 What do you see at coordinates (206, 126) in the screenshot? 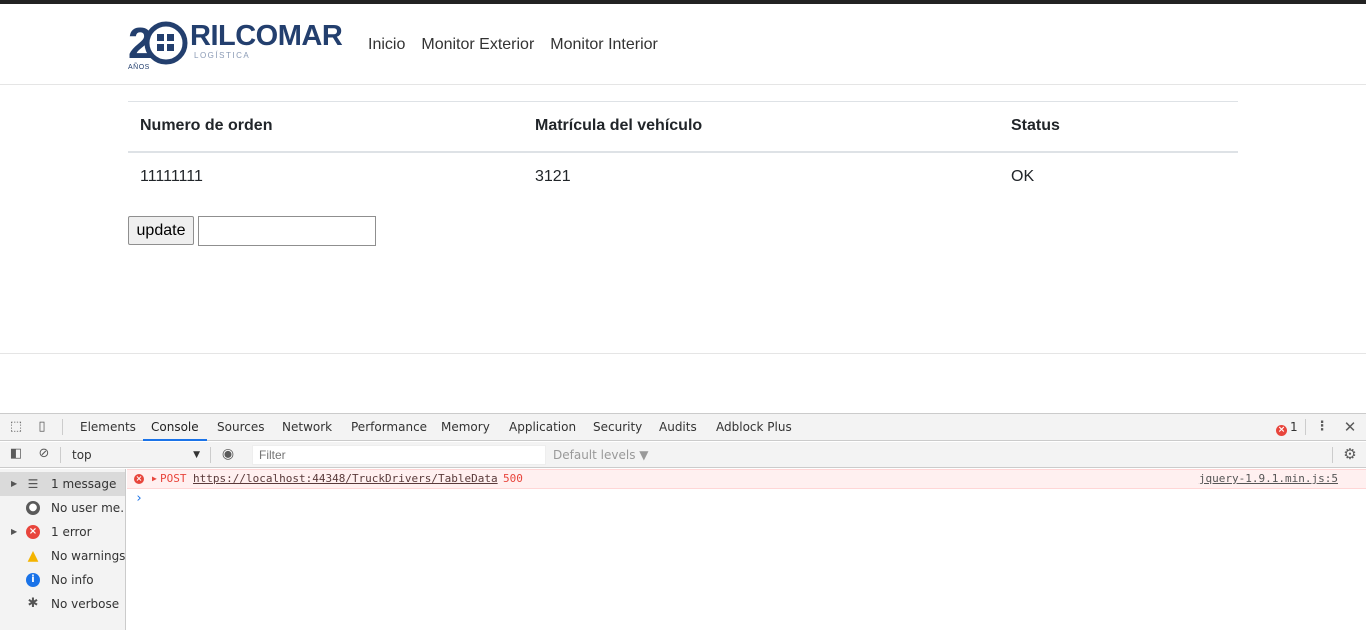
I see `header-numero-orden: Numero de orden` at bounding box center [206, 126].